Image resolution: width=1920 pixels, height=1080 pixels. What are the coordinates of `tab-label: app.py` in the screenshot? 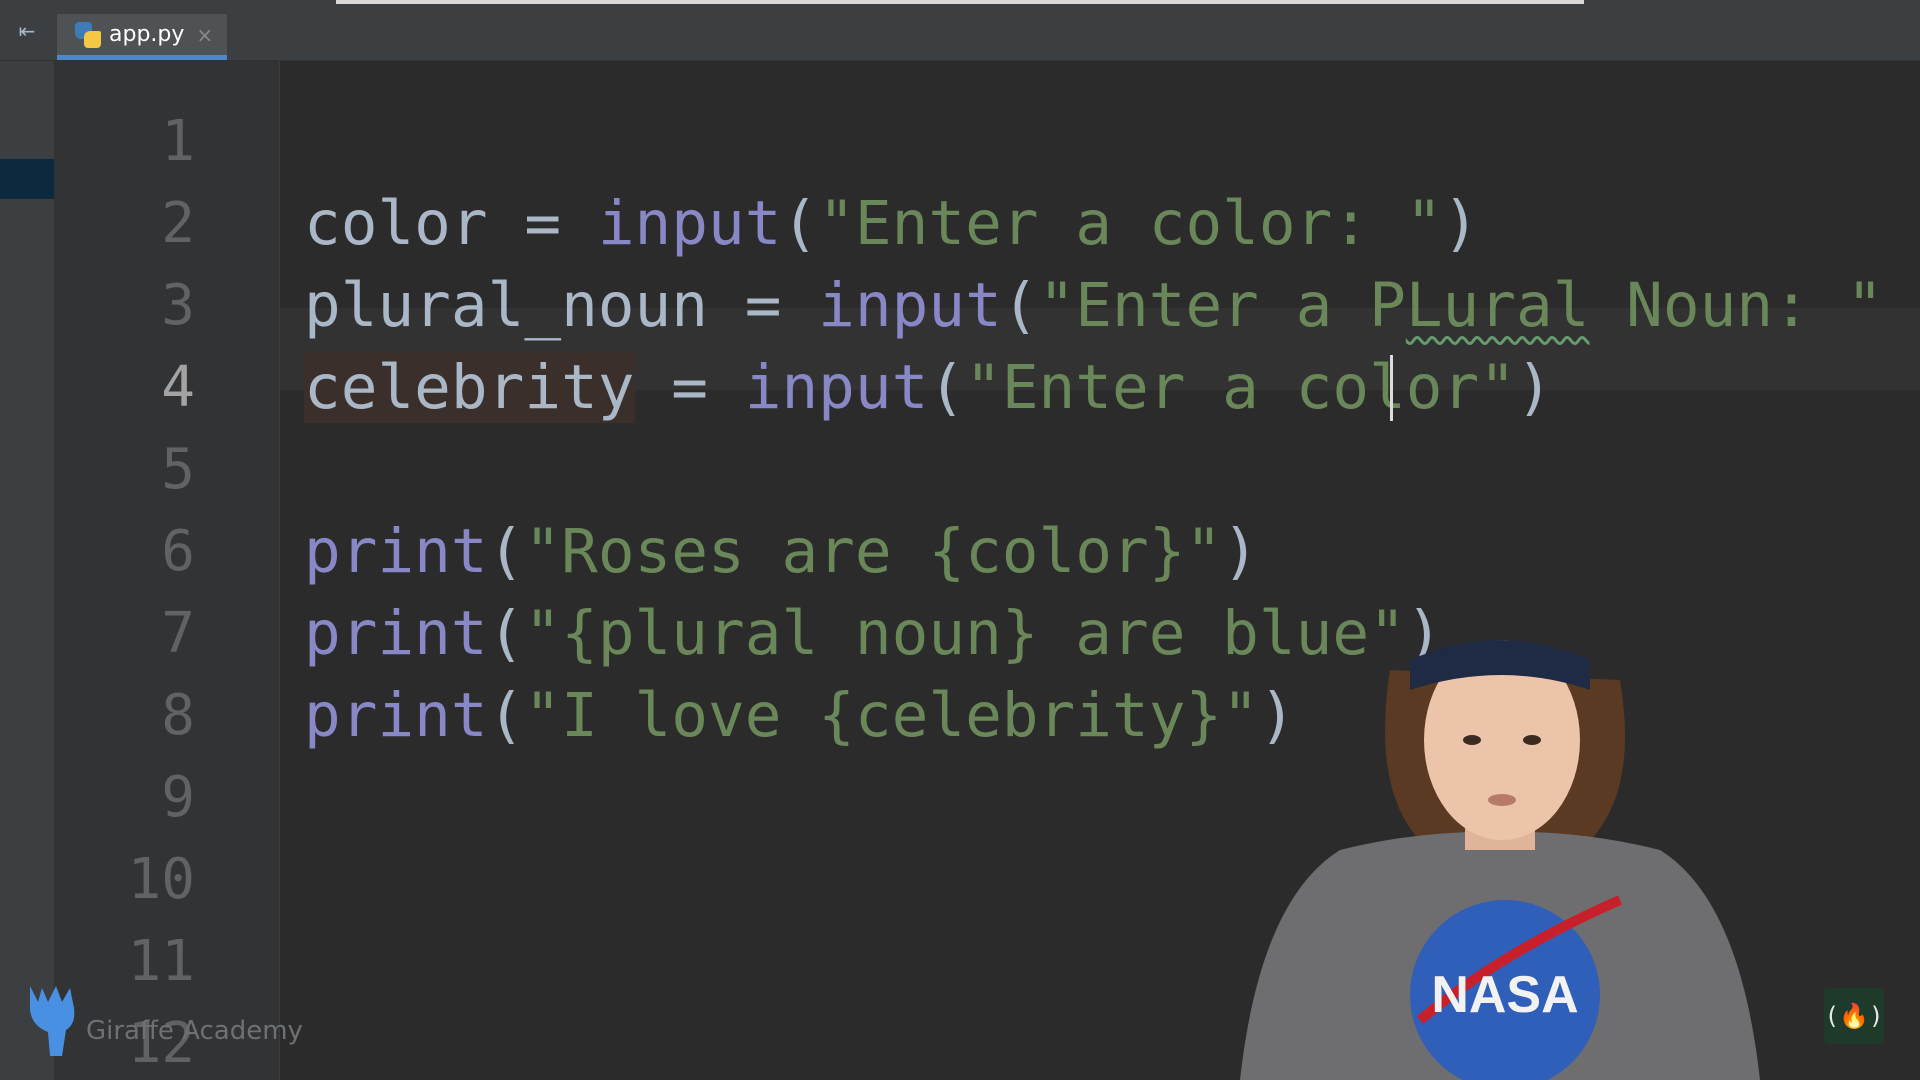 It's located at (147, 34).